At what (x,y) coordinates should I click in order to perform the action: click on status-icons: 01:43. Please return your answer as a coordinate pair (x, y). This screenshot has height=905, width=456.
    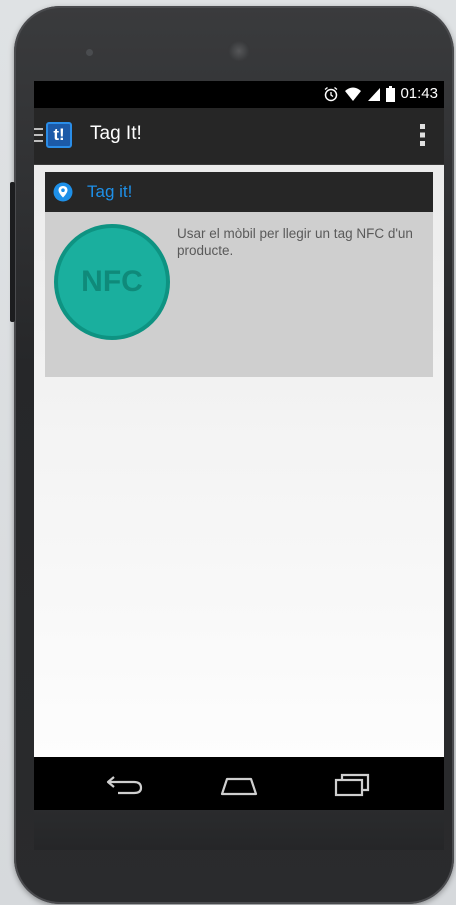
    Looking at the image, I should click on (380, 93).